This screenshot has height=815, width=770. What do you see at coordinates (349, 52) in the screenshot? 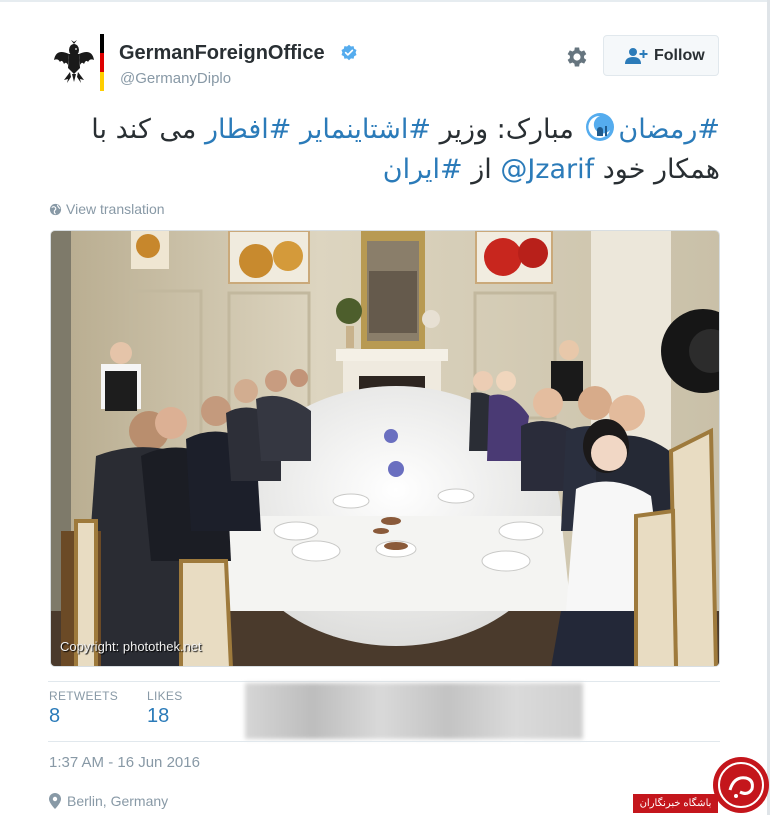
I see `verified-badge-icon` at bounding box center [349, 52].